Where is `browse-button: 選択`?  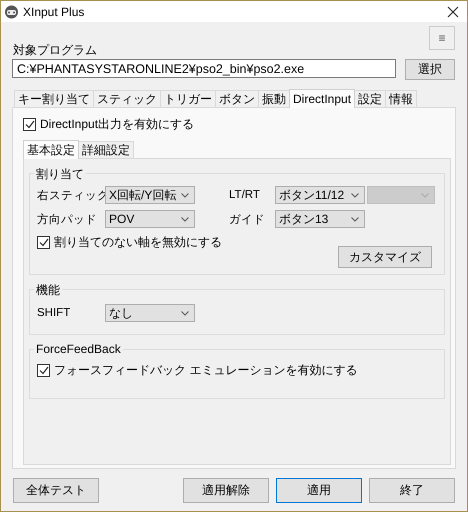
browse-button: 選択 is located at coordinates (430, 69).